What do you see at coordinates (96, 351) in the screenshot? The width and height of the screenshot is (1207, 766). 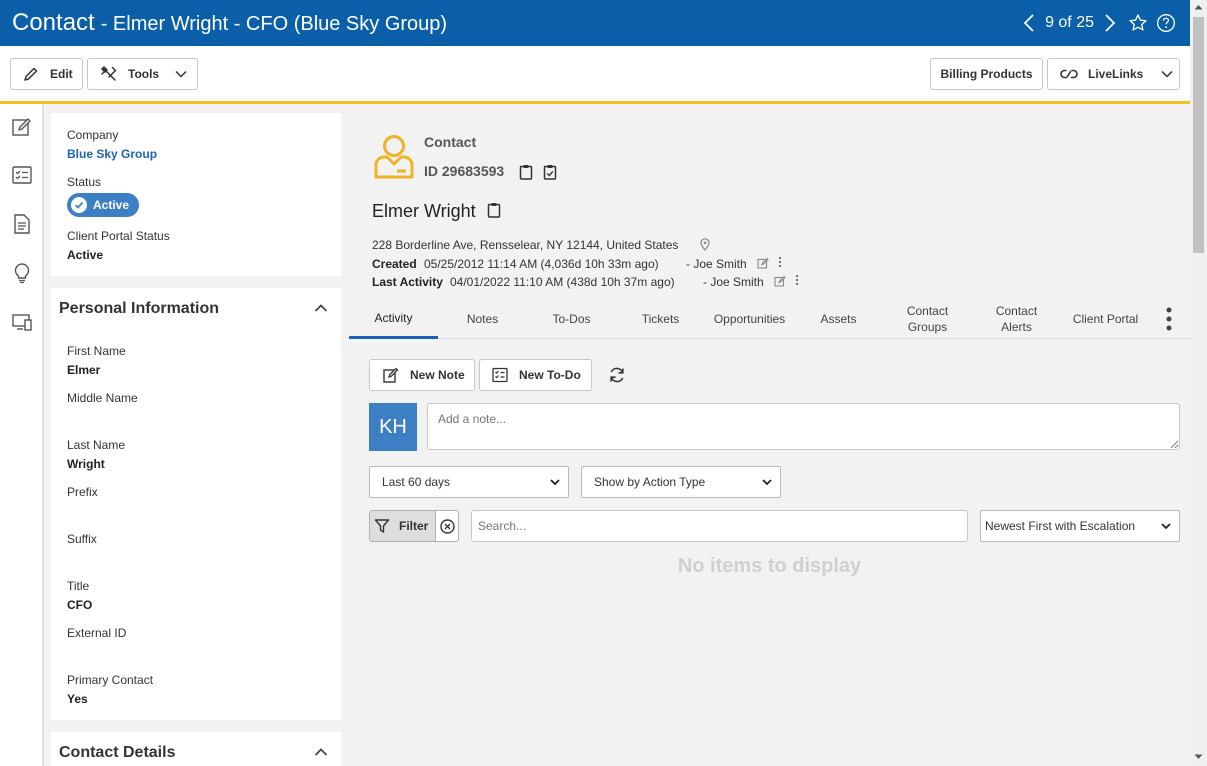 I see `first-name-label: First Name` at bounding box center [96, 351].